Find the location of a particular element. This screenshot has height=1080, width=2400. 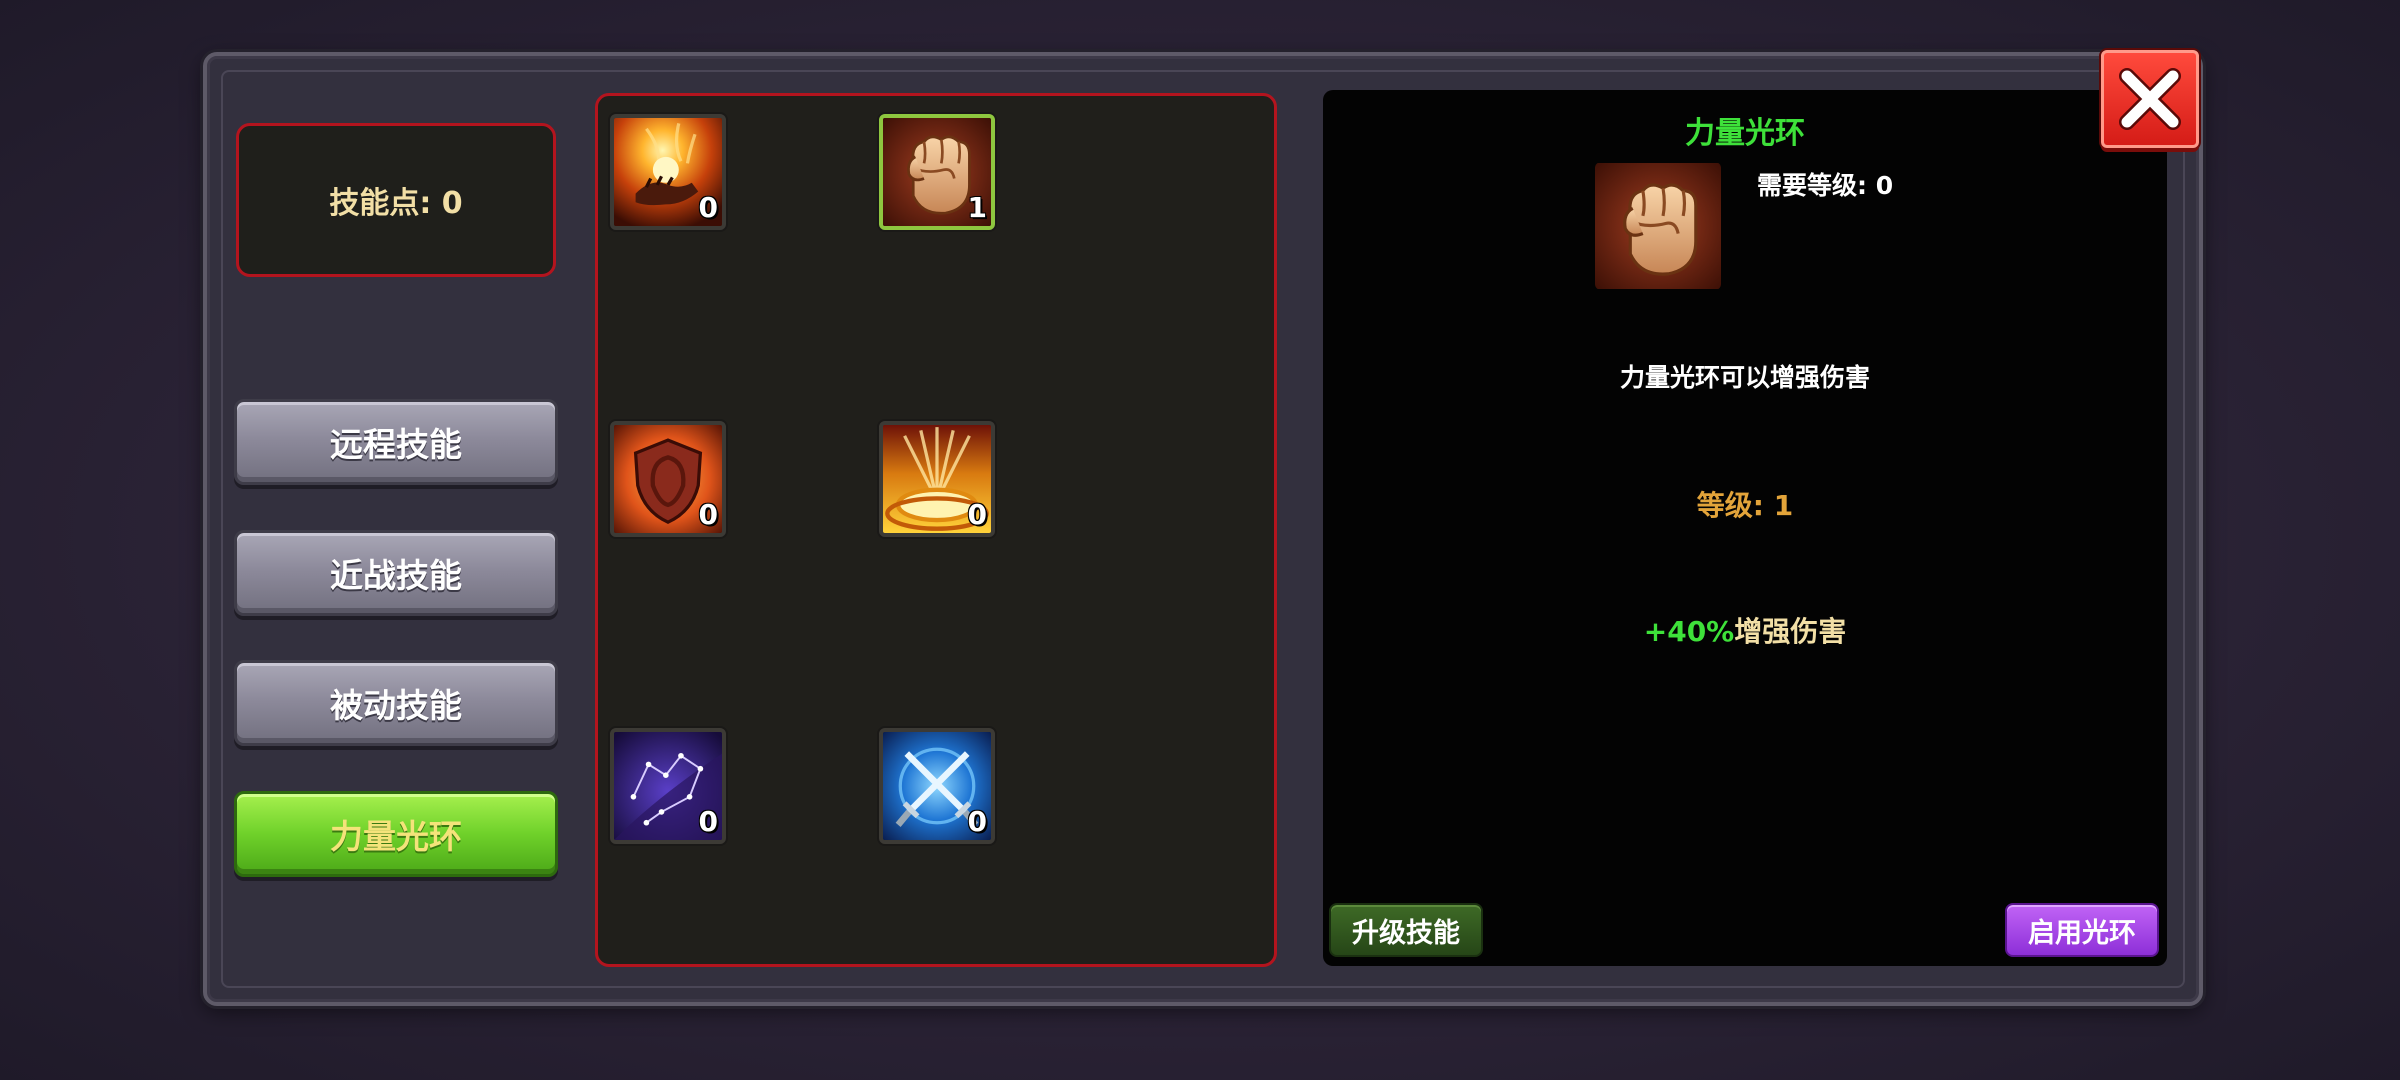

skill-slot-fire-hand: 0 is located at coordinates (668, 172).